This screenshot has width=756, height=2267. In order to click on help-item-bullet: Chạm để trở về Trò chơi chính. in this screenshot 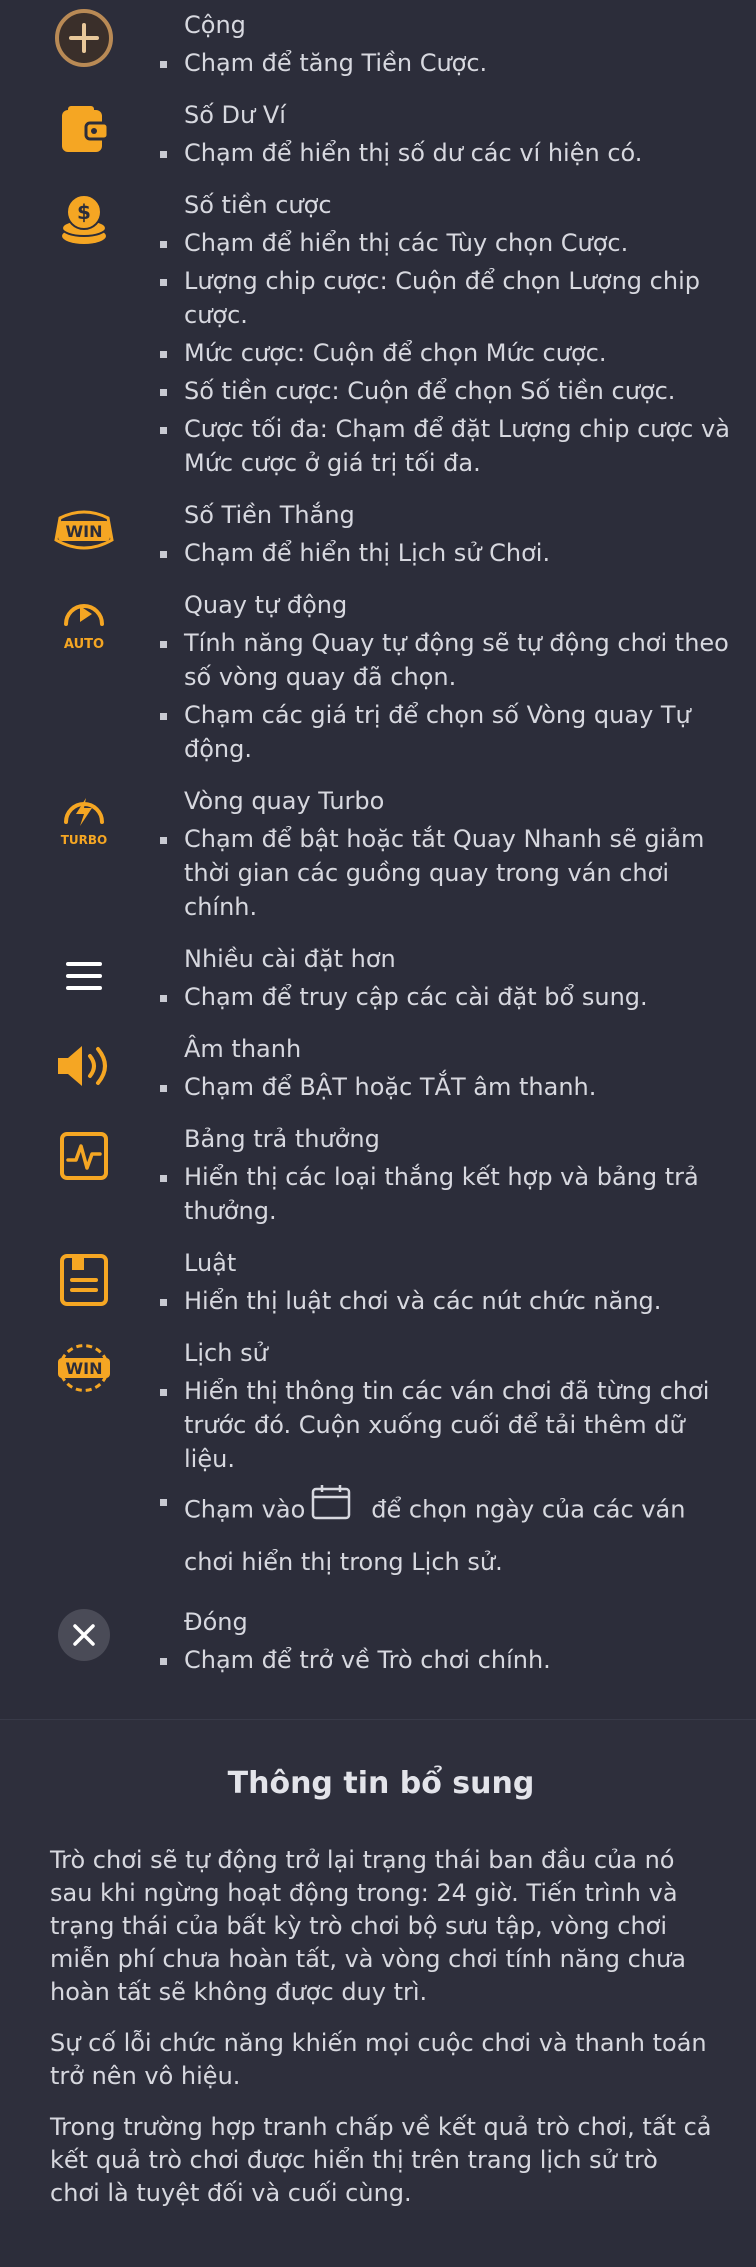, I will do `click(448, 1660)`.